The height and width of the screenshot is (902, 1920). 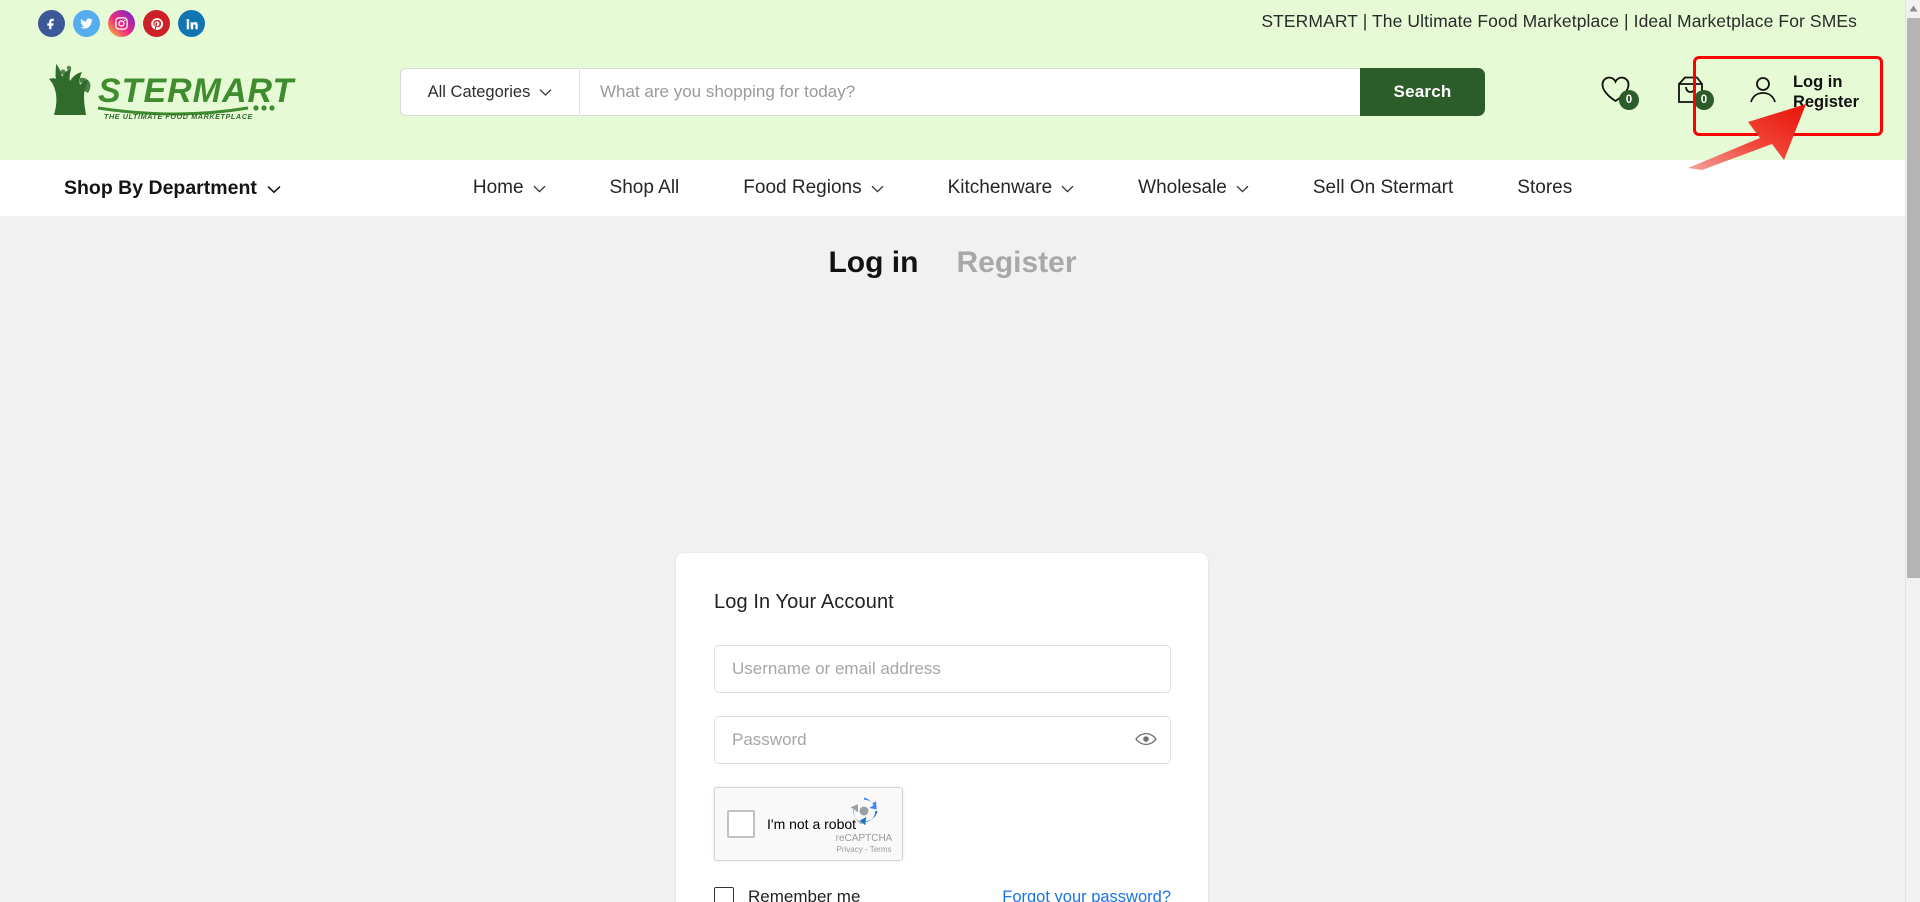 I want to click on nav-item-label: Food Regions, so click(x=802, y=187).